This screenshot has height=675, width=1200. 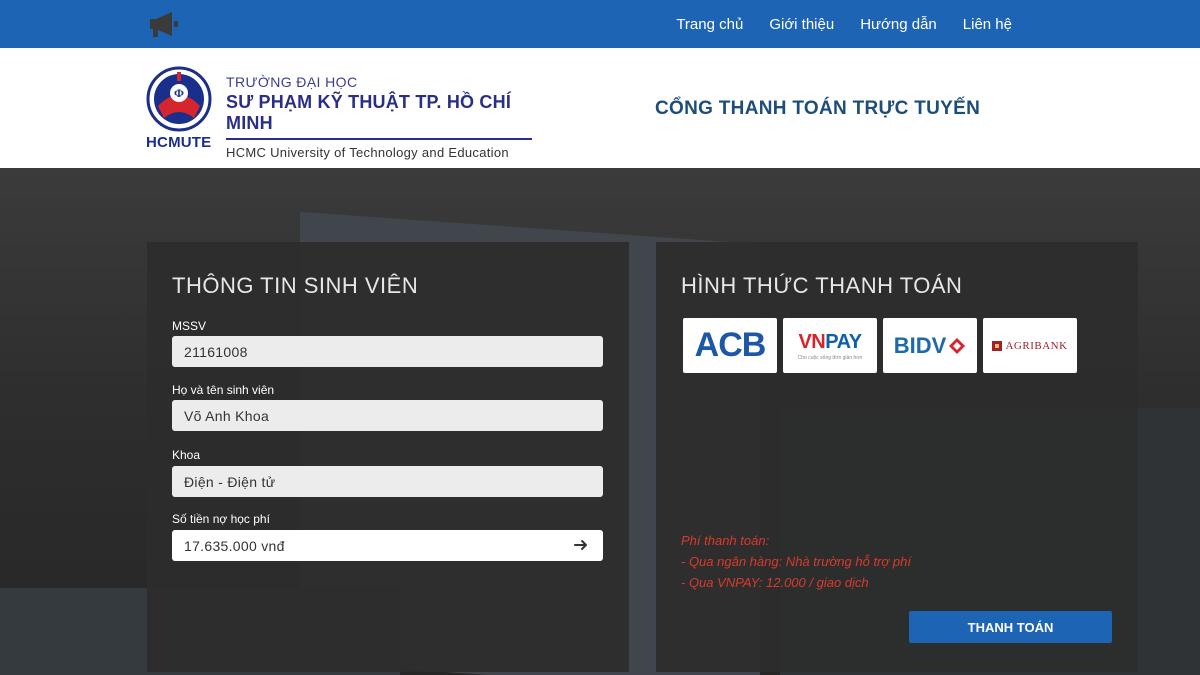 What do you see at coordinates (387, 481) in the screenshot?
I see `faculty-field: Điện - Điện tử` at bounding box center [387, 481].